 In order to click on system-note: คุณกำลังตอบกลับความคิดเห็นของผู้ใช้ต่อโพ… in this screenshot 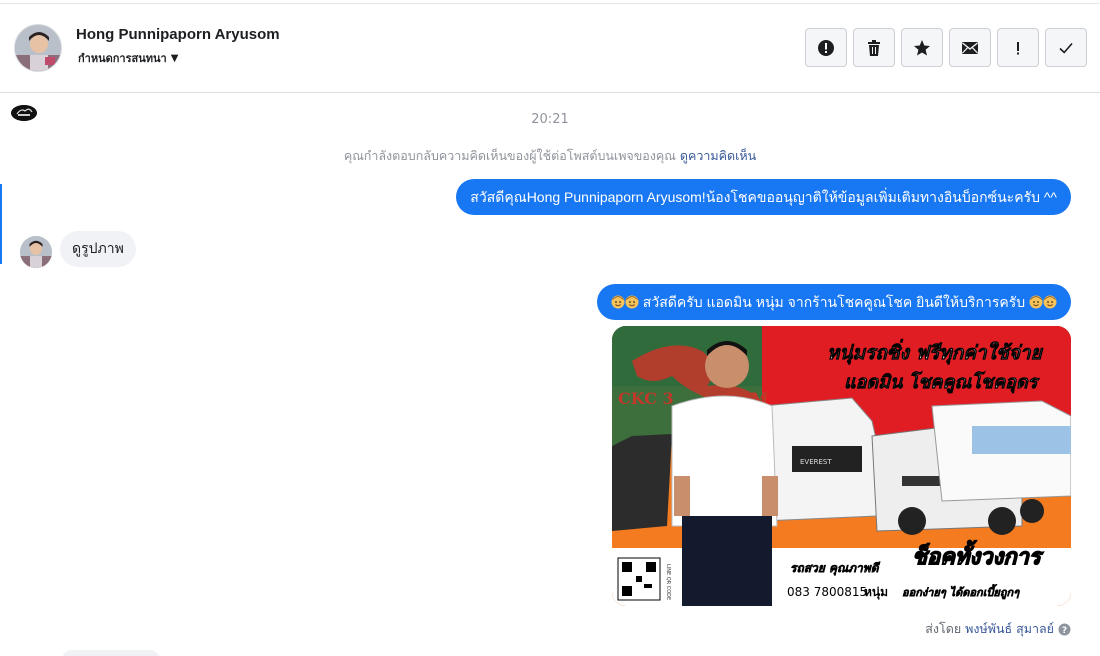, I will do `click(550, 156)`.